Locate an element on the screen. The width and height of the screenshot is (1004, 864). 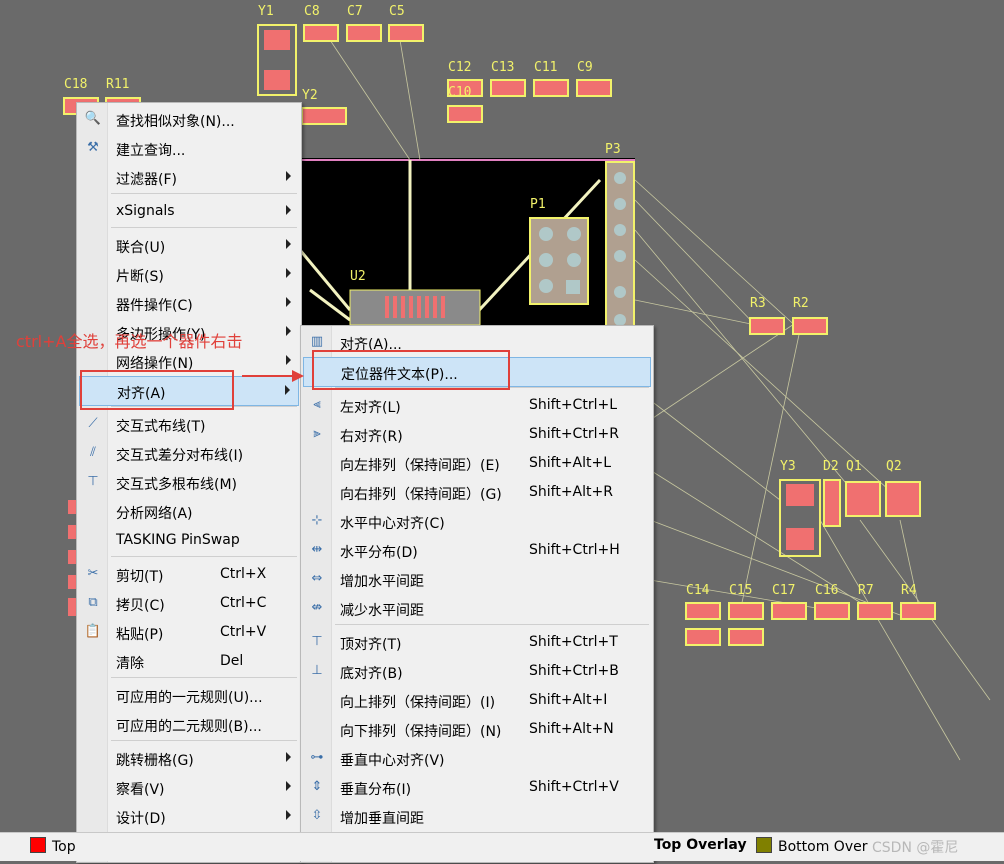
menu-item-label: TASKING PinSwap is located at coordinates (178, 540).